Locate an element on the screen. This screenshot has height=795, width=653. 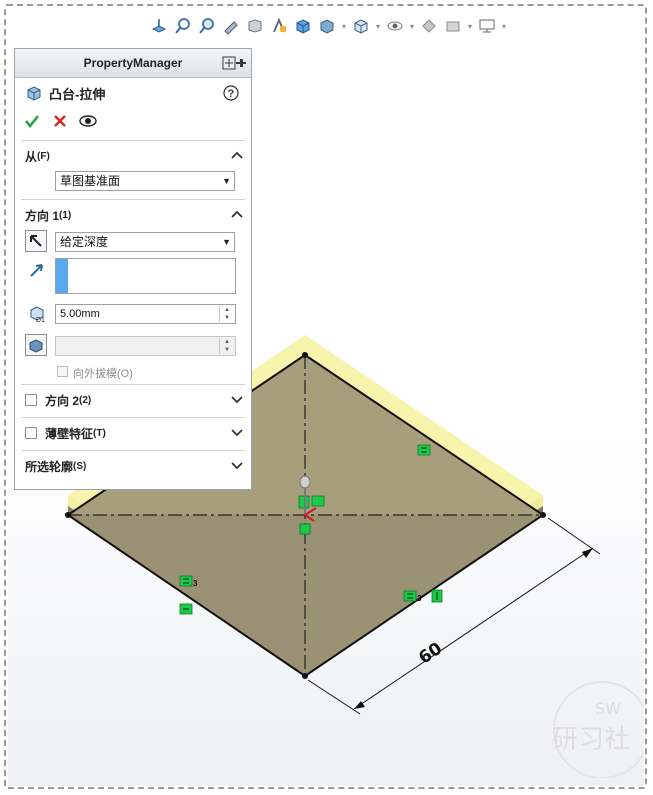
direction2-section-header: 方向 2 (2) is located at coordinates (133, 400).